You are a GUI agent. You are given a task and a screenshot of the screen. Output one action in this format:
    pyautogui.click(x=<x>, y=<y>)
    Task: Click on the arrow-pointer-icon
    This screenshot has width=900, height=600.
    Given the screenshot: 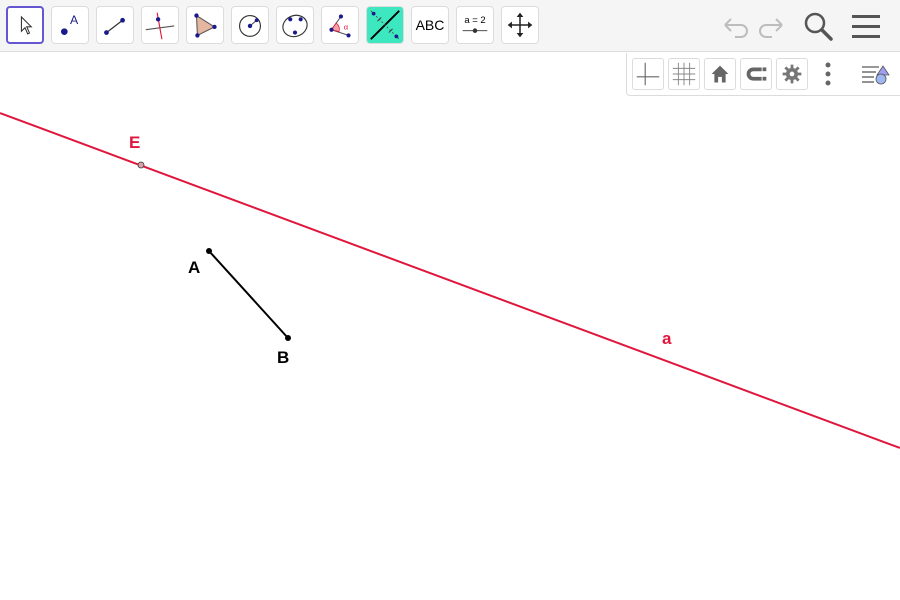 What is the action you would take?
    pyautogui.click(x=26, y=25)
    